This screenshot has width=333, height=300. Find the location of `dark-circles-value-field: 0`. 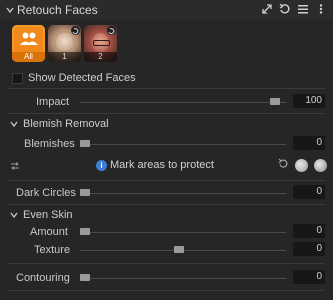

dark-circles-value-field: 0 is located at coordinates (309, 192).